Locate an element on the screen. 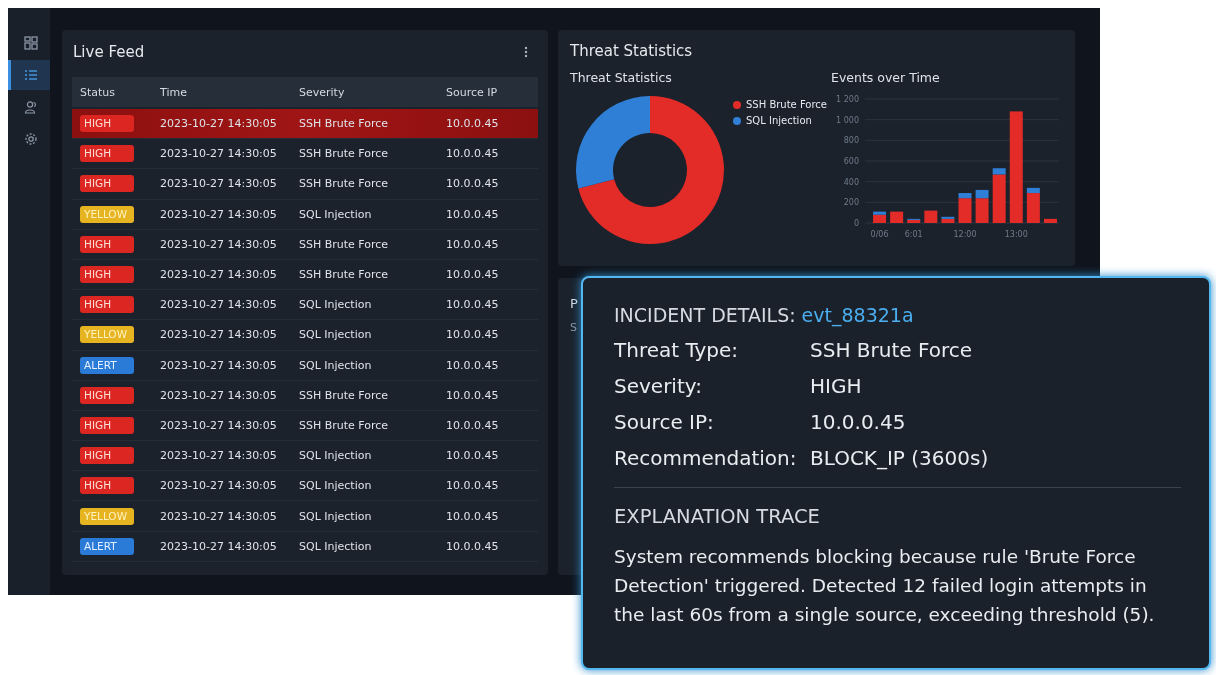  list-icon is located at coordinates (30, 75).